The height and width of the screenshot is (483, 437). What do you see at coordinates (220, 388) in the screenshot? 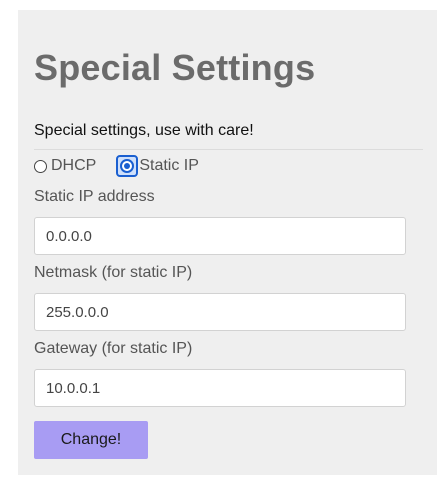
I see `gateway-input` at bounding box center [220, 388].